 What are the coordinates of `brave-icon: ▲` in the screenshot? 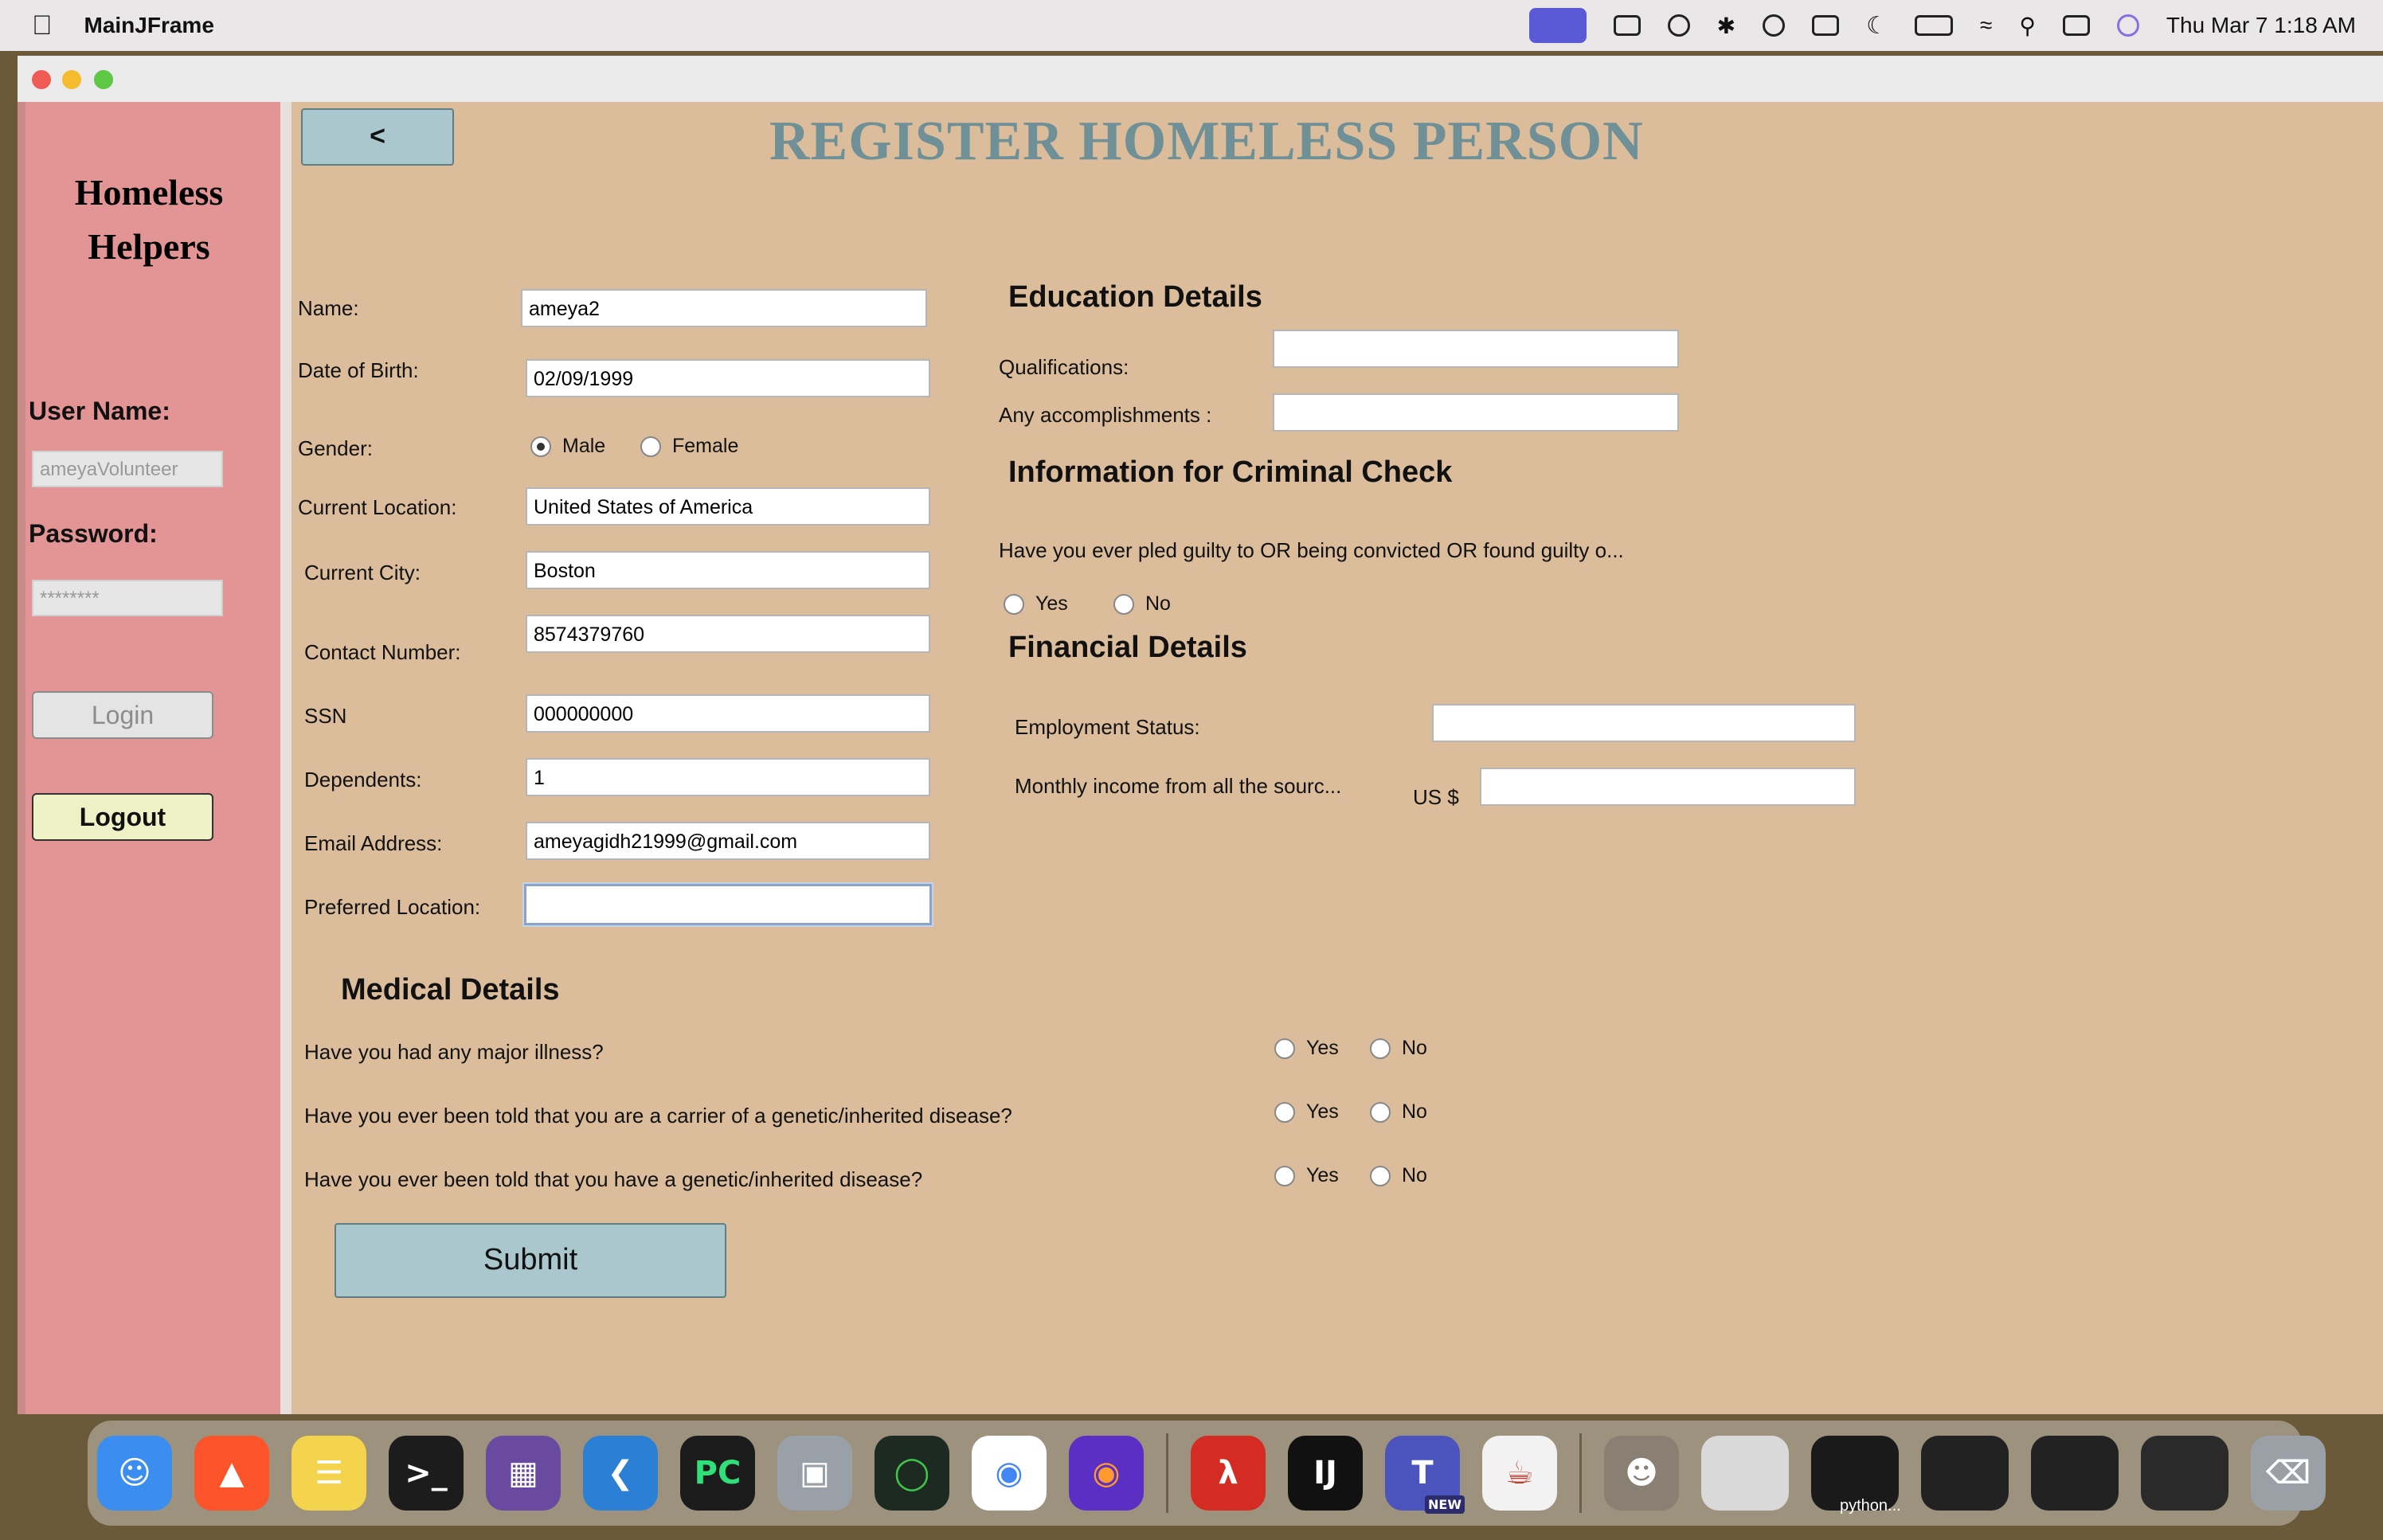 It's located at (231, 1473).